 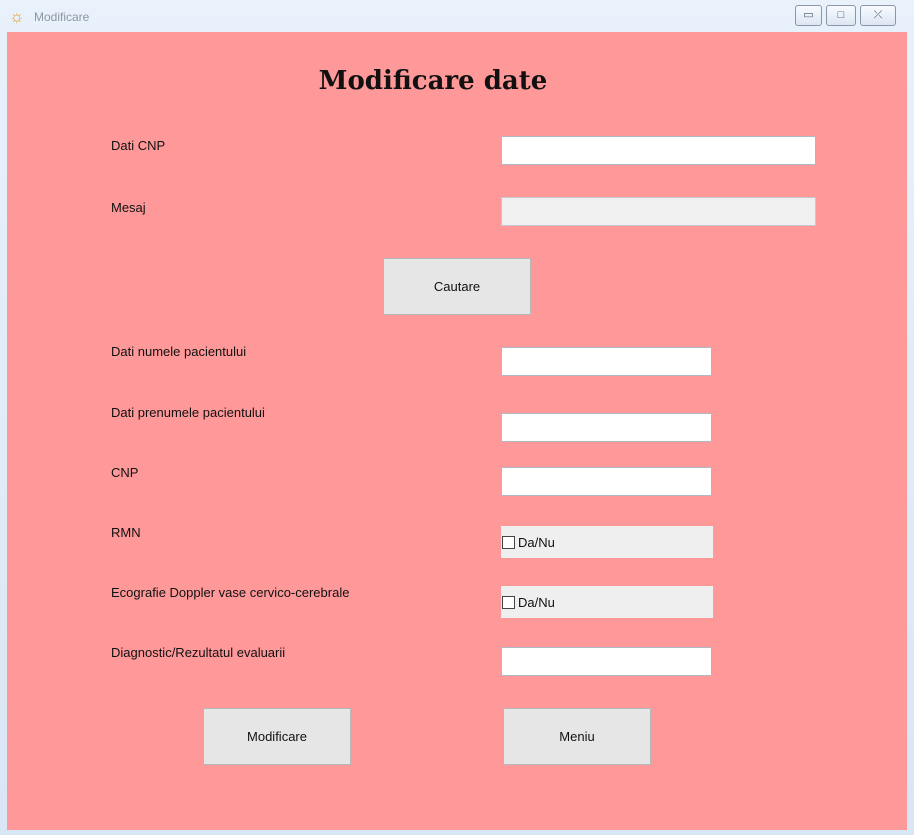 What do you see at coordinates (62, 17) in the screenshot?
I see `window-title: Modificare` at bounding box center [62, 17].